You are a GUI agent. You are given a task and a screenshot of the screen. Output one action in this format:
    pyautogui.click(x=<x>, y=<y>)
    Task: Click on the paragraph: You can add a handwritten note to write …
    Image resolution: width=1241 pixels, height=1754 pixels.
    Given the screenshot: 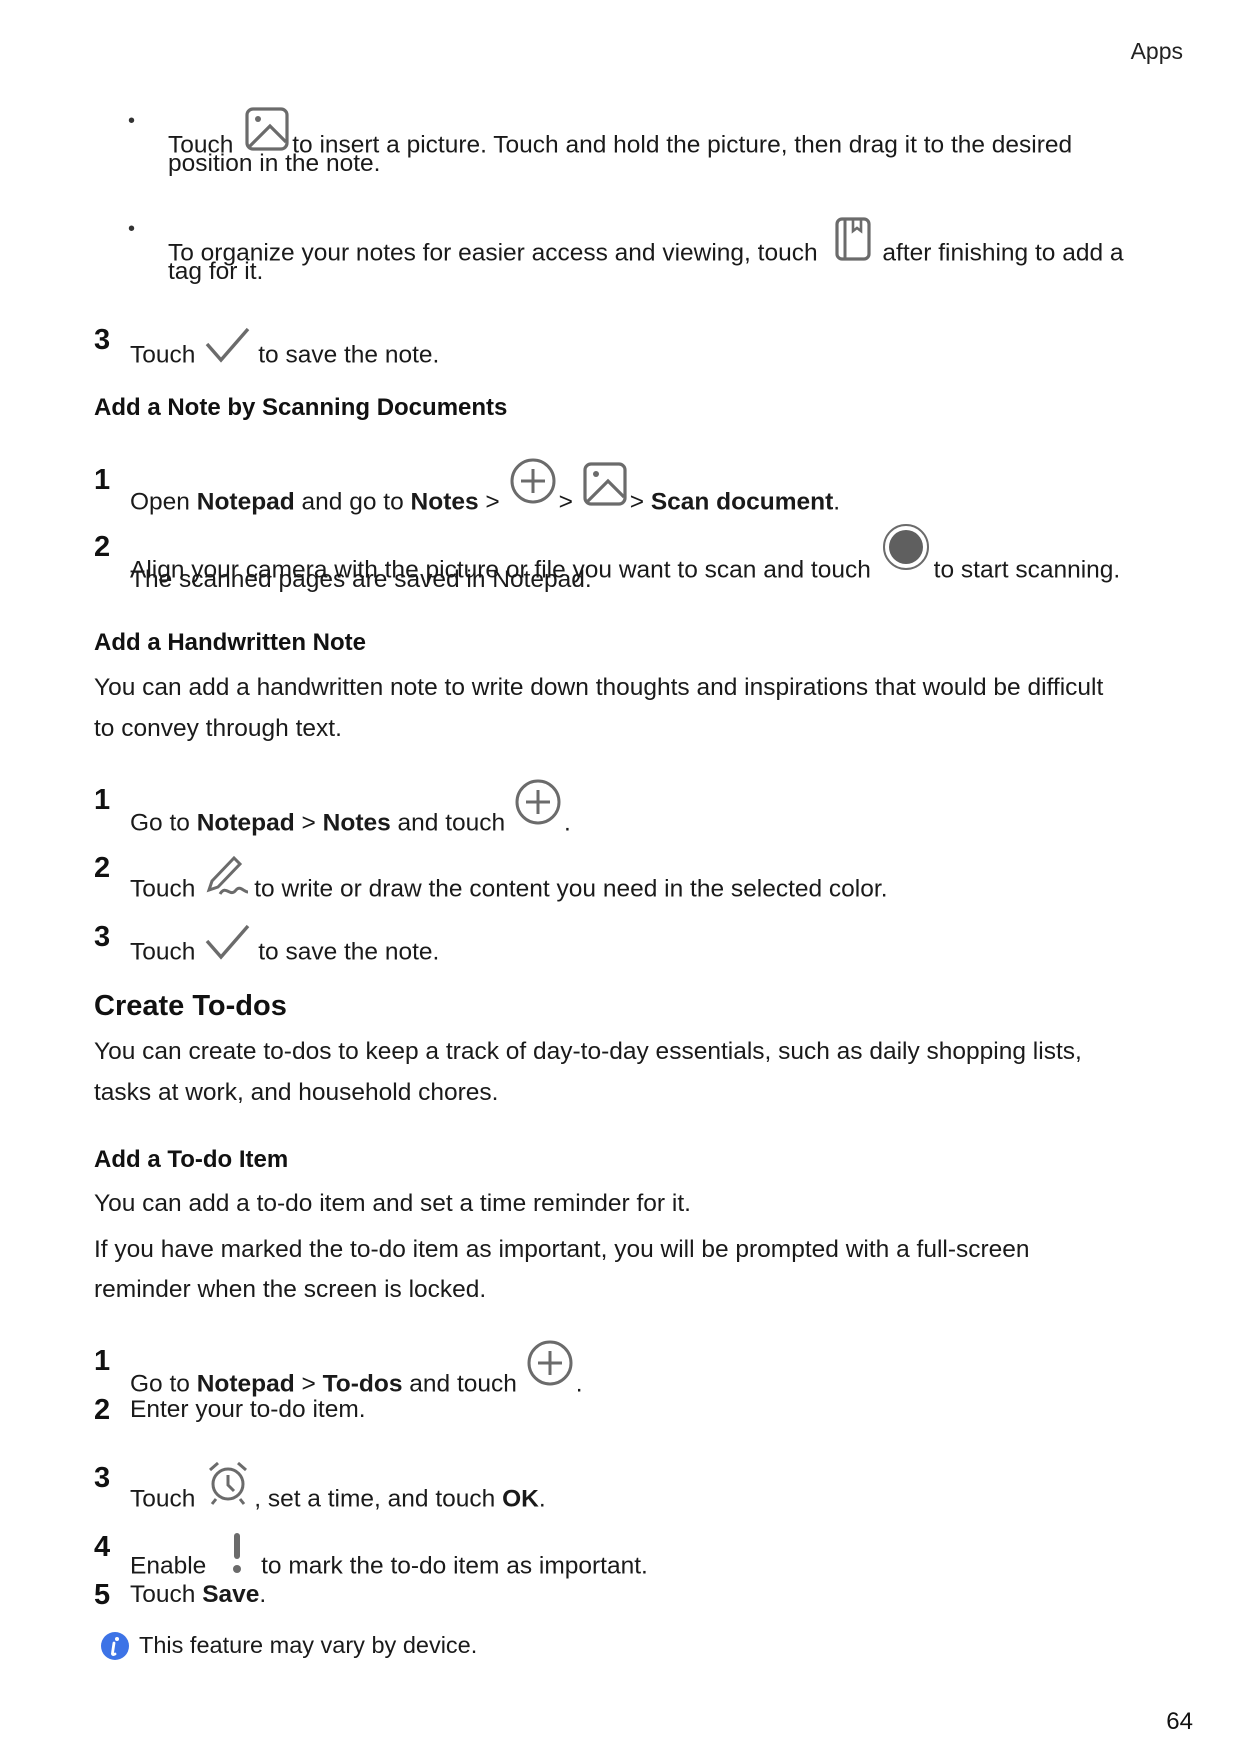 What is the action you would take?
    pyautogui.click(x=599, y=687)
    